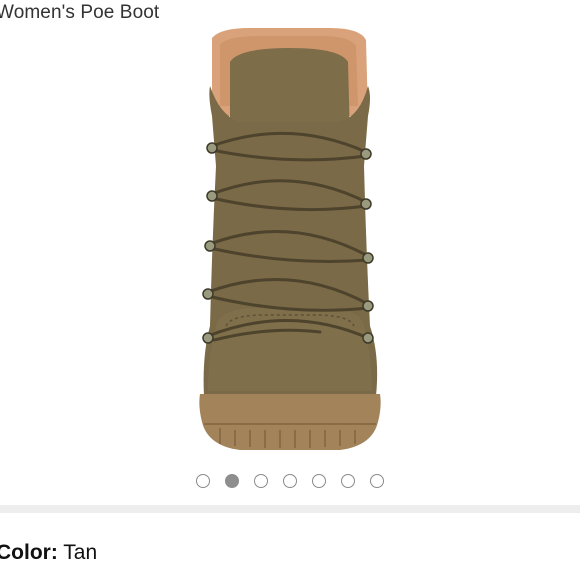  Describe the element at coordinates (80, 552) in the screenshot. I see `color-value: Tan` at that location.